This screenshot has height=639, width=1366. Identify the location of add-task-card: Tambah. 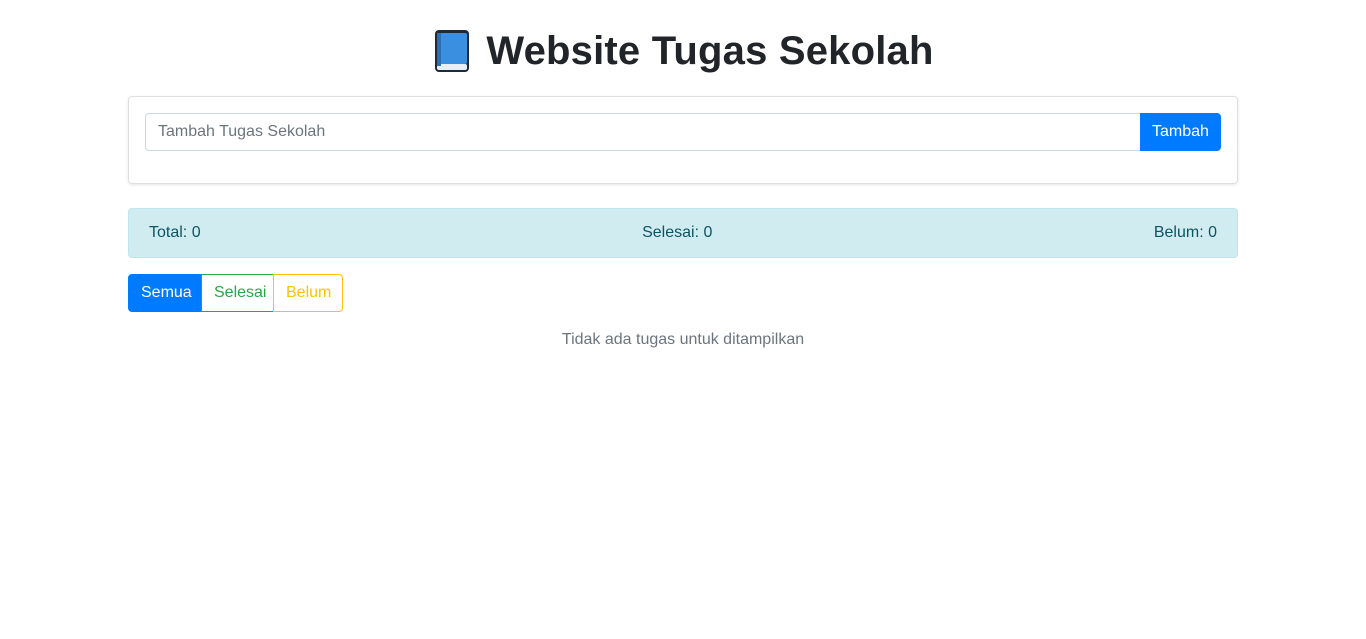
(683, 140).